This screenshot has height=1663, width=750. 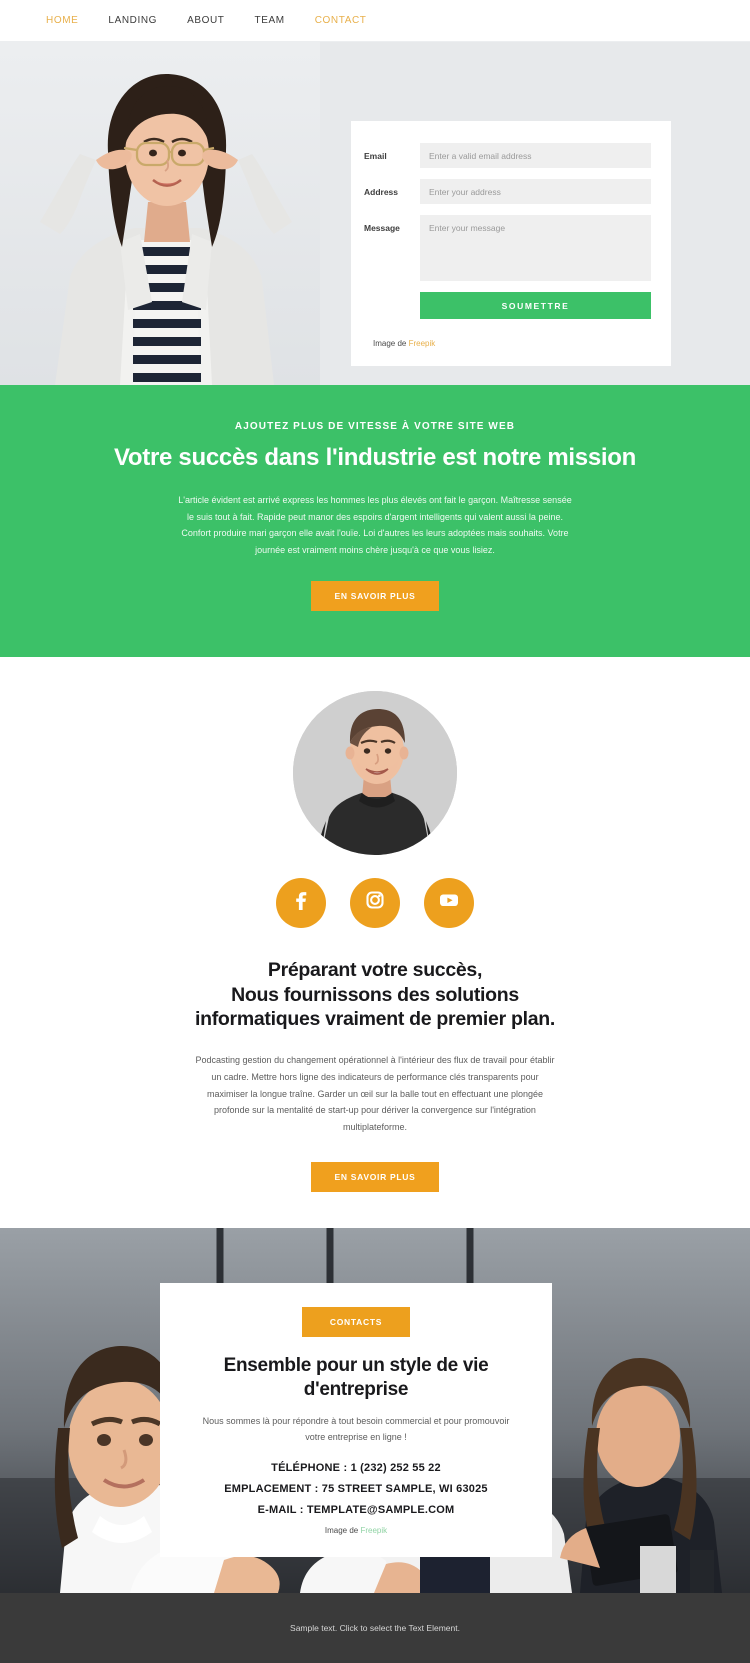 I want to click on instagram-link, so click(x=375, y=902).